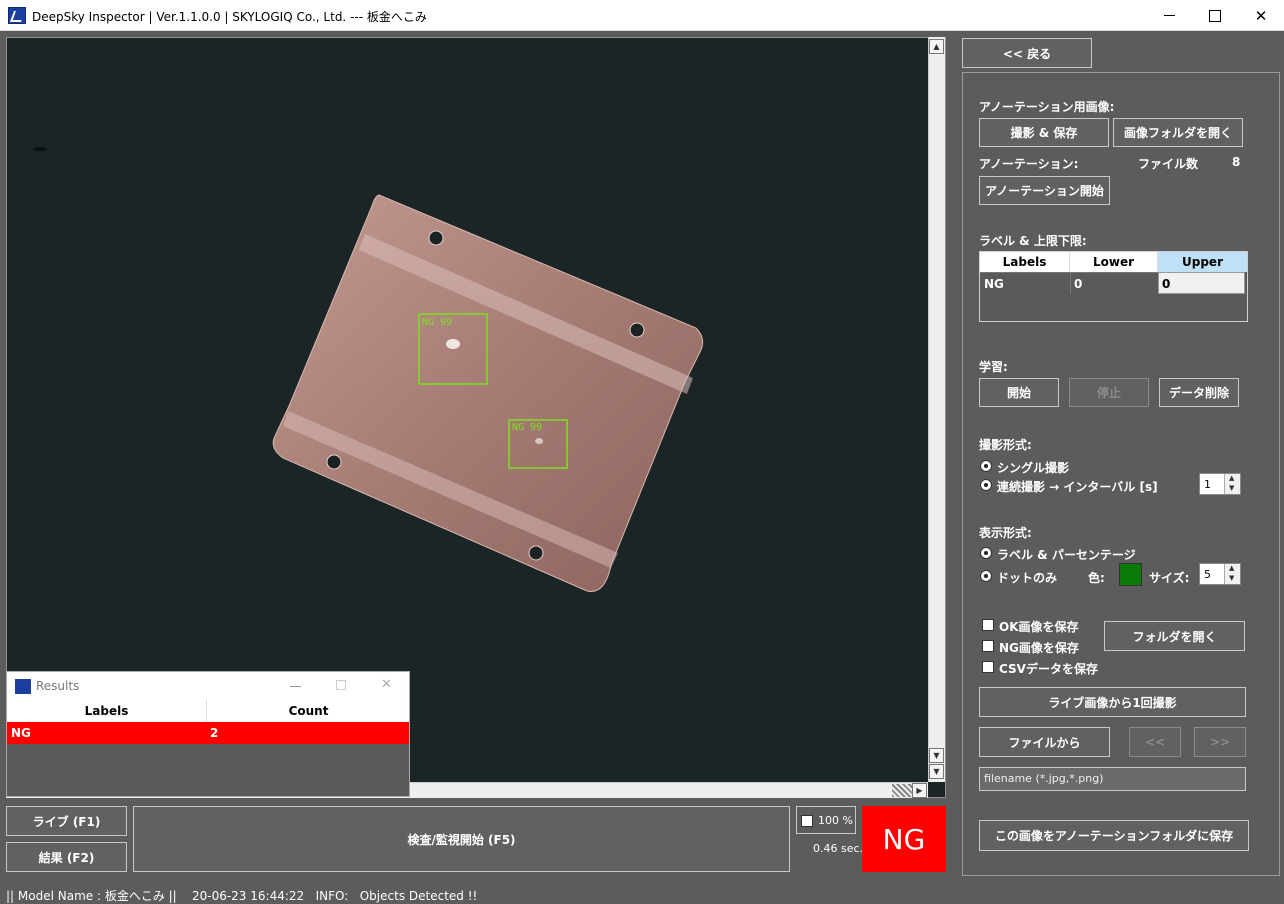 The image size is (1284, 904). What do you see at coordinates (1220, 484) in the screenshot?
I see `interval-stepper: 1` at bounding box center [1220, 484].